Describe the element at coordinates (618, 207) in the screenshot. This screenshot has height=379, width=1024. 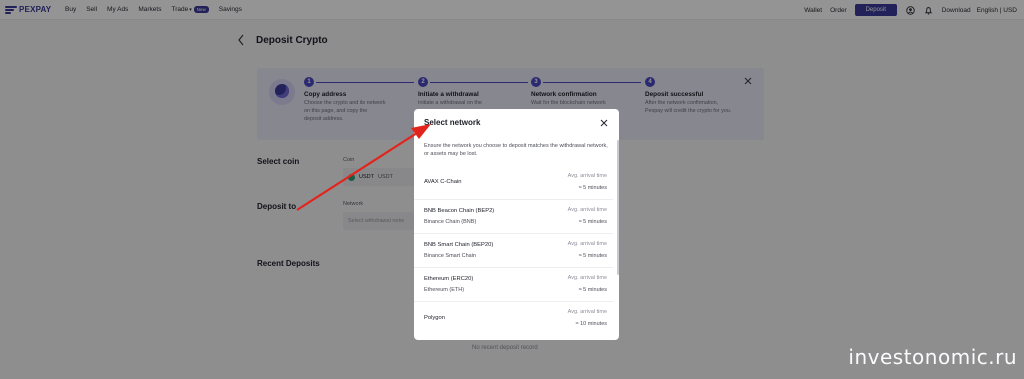
I see `modal-scrollbar` at that location.